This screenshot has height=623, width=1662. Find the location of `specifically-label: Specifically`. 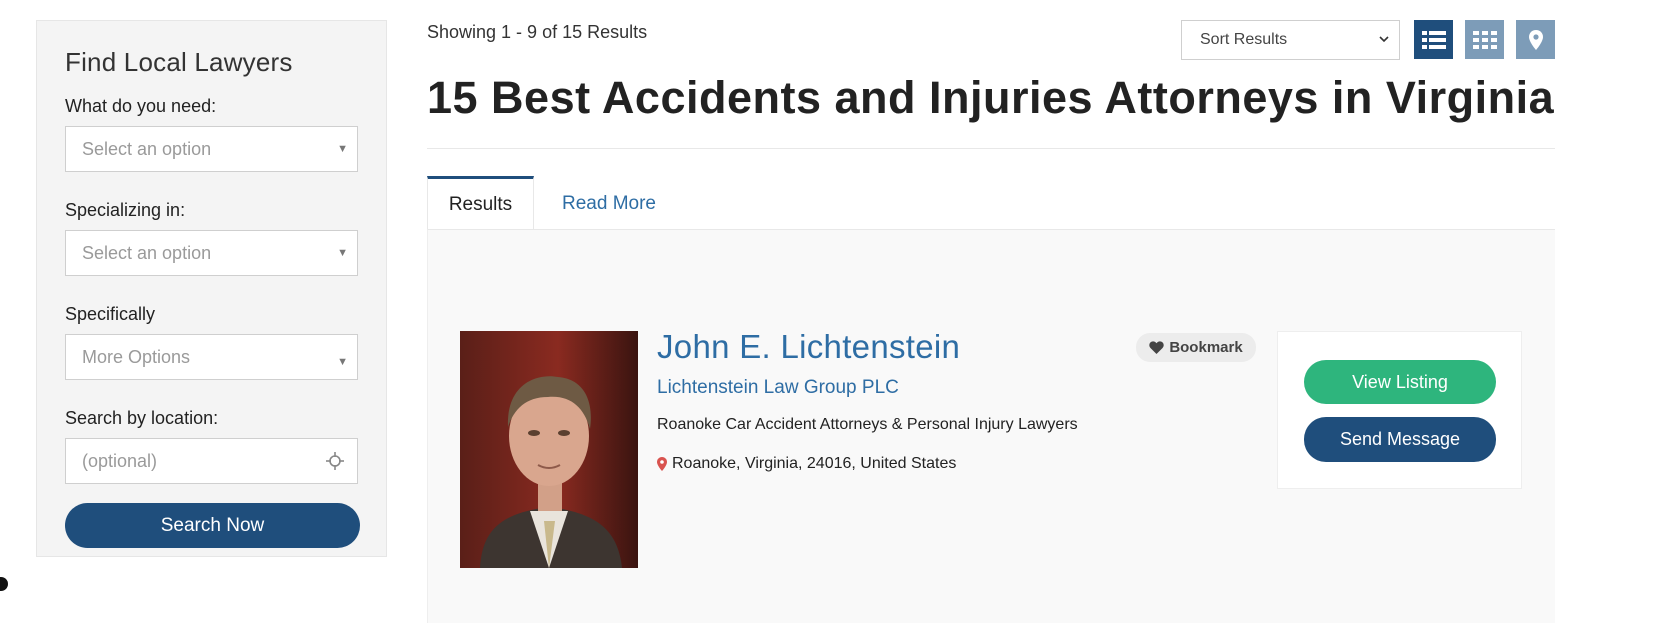

specifically-label: Specifically is located at coordinates (110, 314).